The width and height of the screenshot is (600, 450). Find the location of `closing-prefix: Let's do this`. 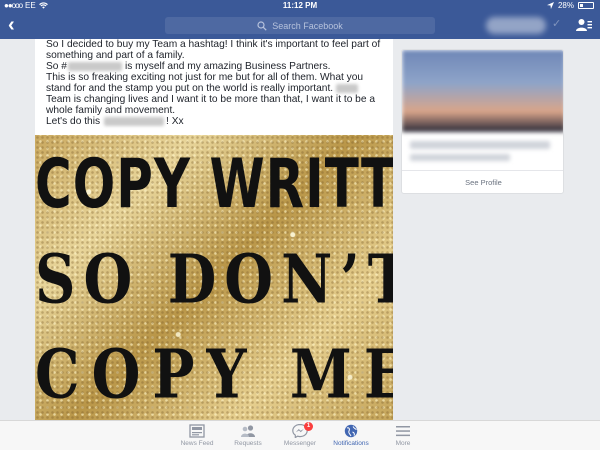

closing-prefix: Let's do this is located at coordinates (73, 121).